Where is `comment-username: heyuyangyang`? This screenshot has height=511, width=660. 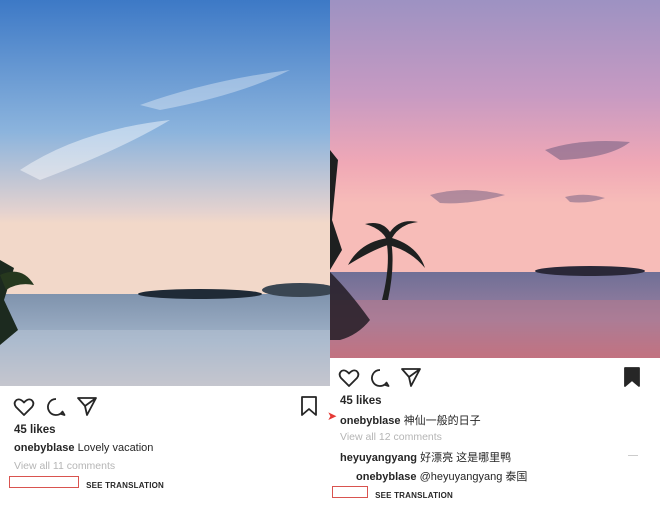 comment-username: heyuyangyang is located at coordinates (378, 458).